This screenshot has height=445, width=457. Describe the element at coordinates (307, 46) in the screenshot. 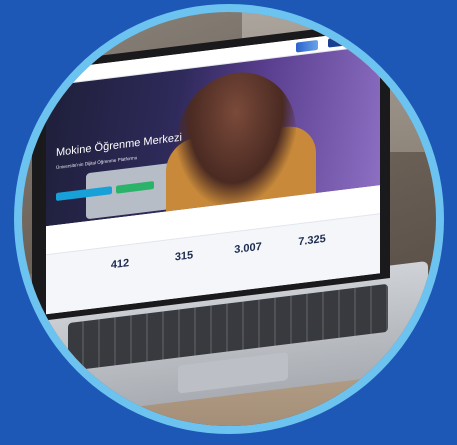

I see `site-logo` at that location.